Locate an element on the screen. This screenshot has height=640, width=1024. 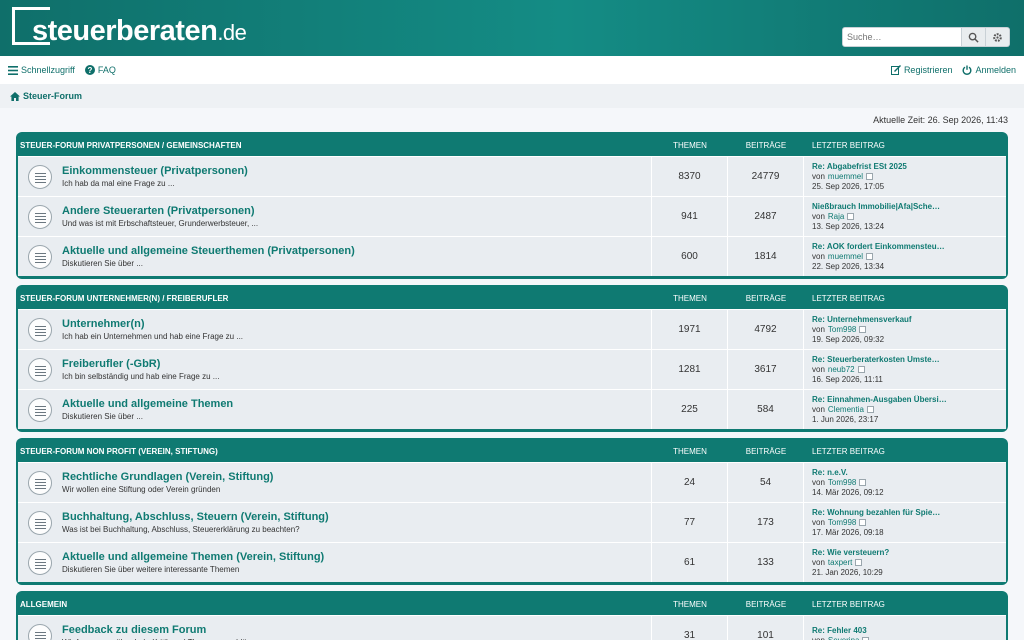
menu-icon is located at coordinates (13, 70).